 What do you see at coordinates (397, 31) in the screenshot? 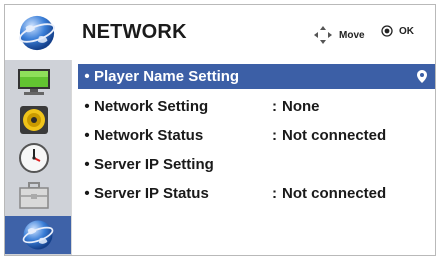
I see `ok-hint: OK` at bounding box center [397, 31].